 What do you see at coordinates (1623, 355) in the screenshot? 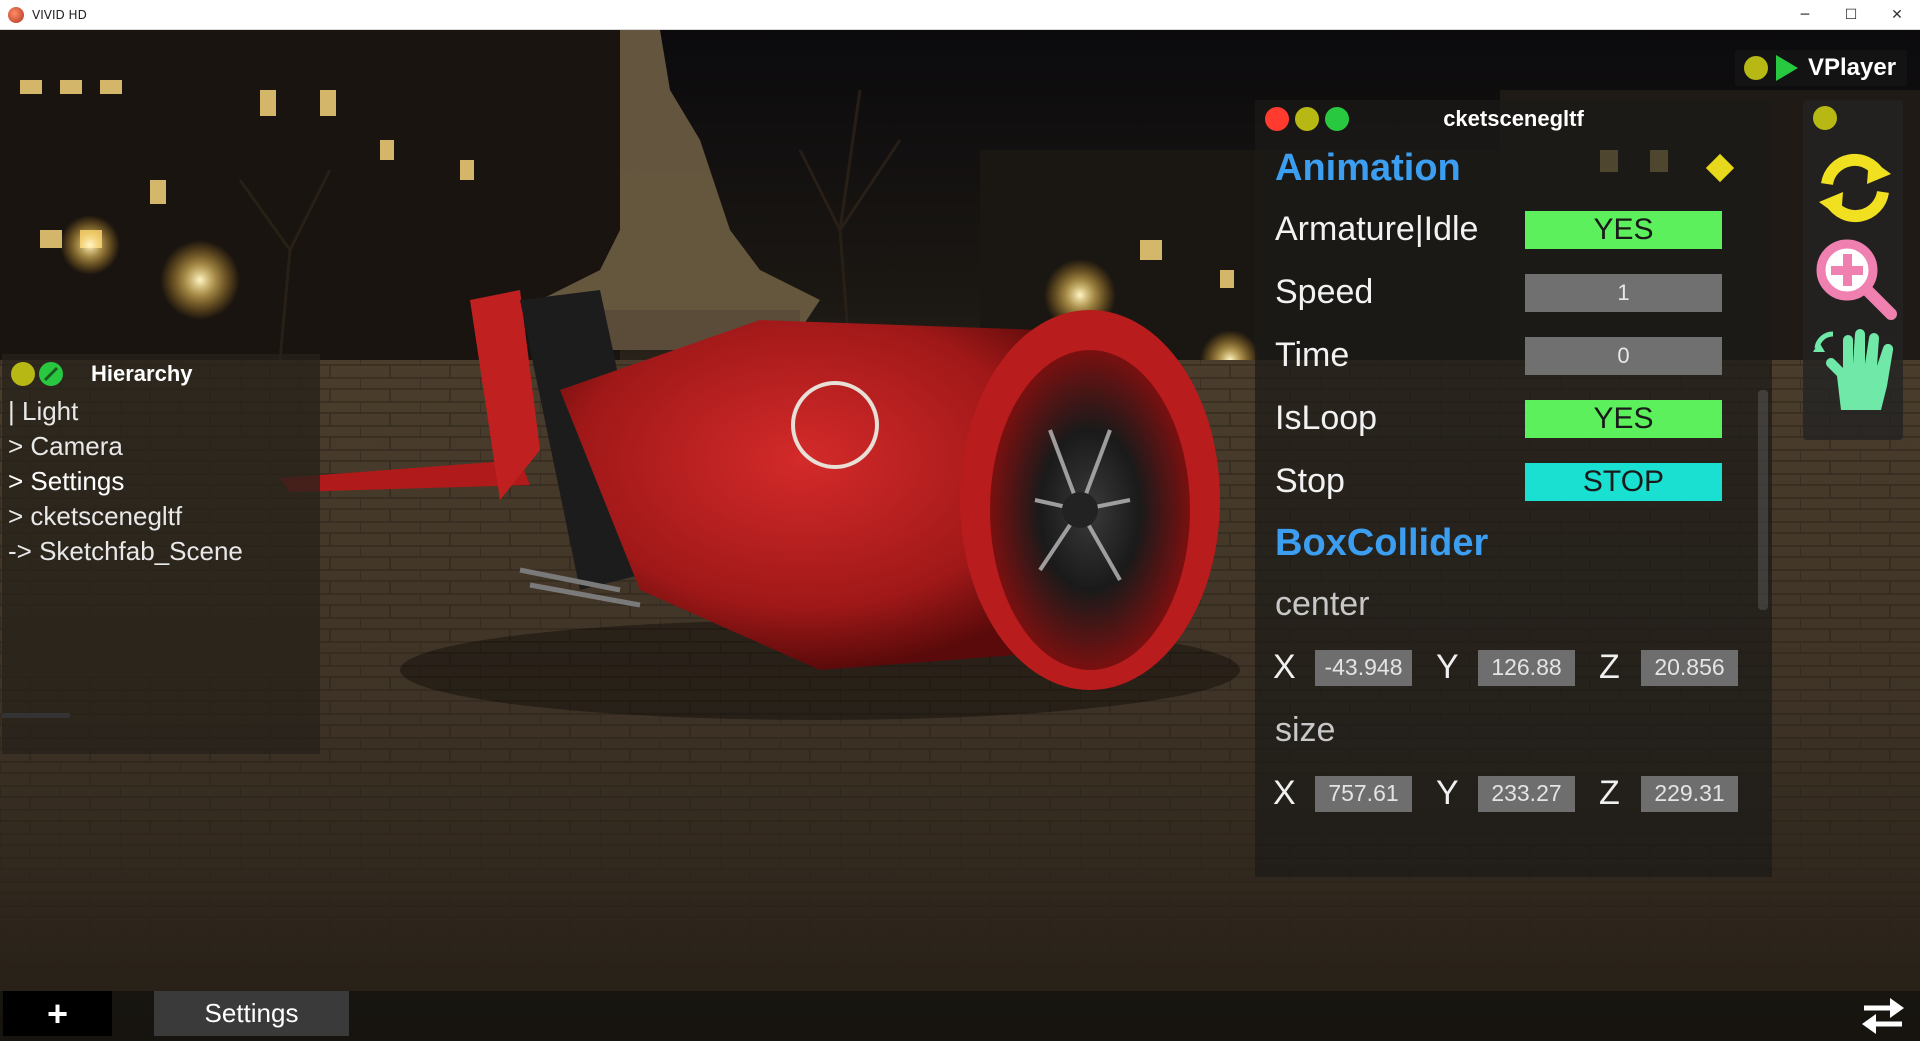
I see `time-input: 0` at bounding box center [1623, 355].